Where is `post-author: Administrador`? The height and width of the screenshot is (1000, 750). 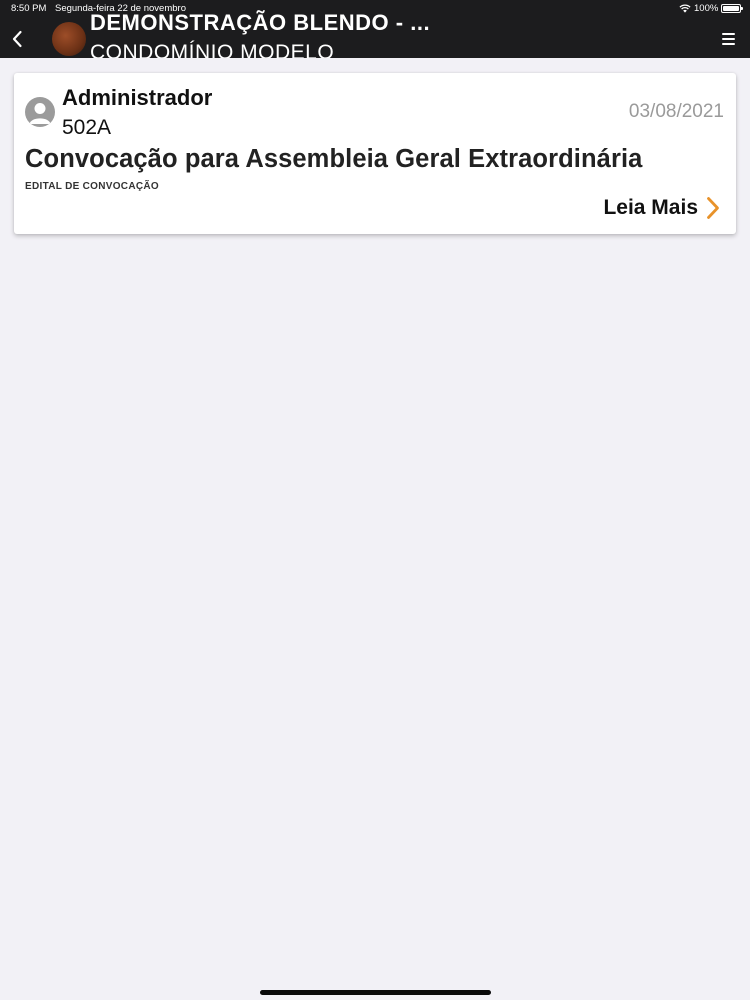
post-author: Administrador is located at coordinates (137, 97).